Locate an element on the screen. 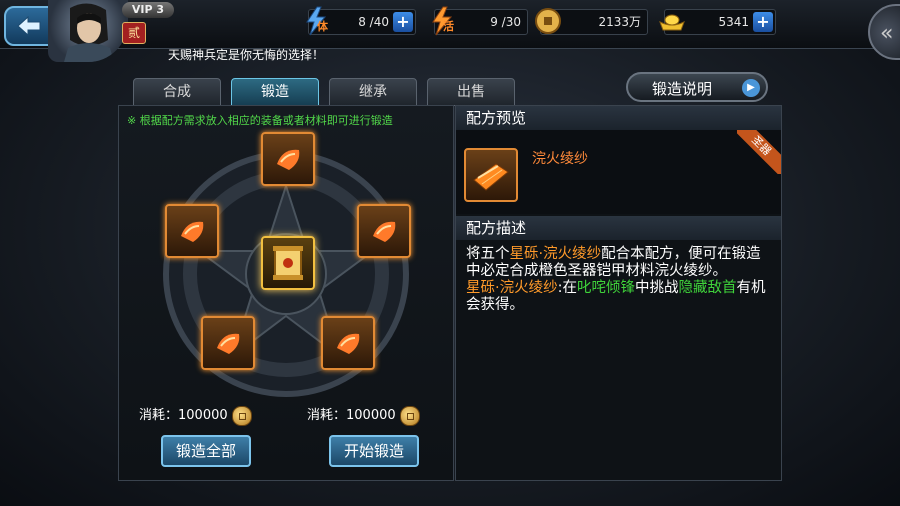 The height and width of the screenshot is (506, 900). vitality-label: 活 is located at coordinates (448, 26).